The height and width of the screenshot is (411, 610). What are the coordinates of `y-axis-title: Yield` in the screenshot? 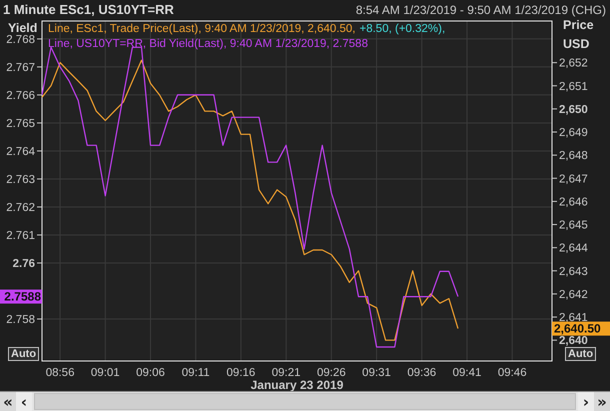 It's located at (23, 28).